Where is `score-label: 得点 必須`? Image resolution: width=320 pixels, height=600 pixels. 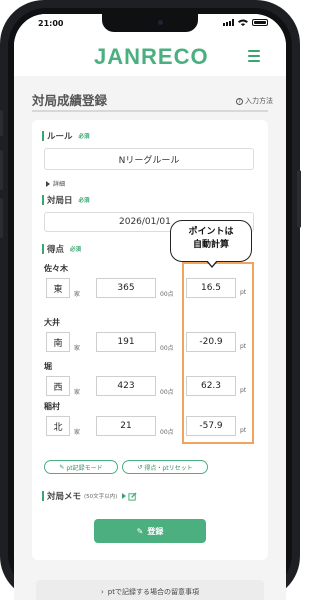 score-label: 得点 必須 is located at coordinates (61, 249).